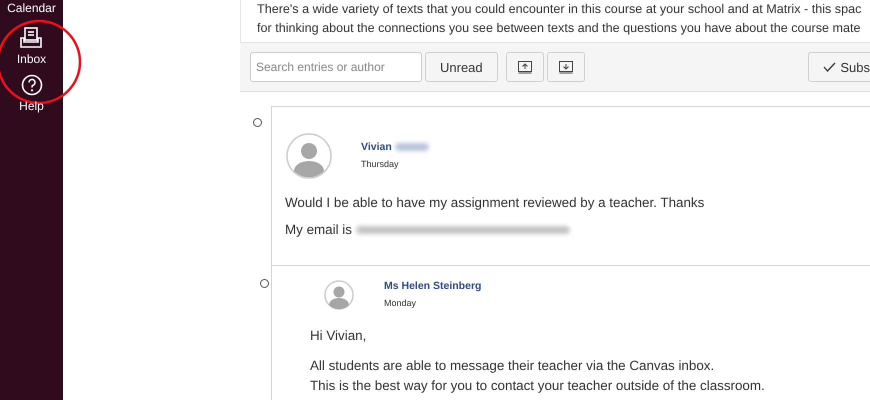  Describe the element at coordinates (829, 67) in the screenshot. I see `check-icon` at that location.